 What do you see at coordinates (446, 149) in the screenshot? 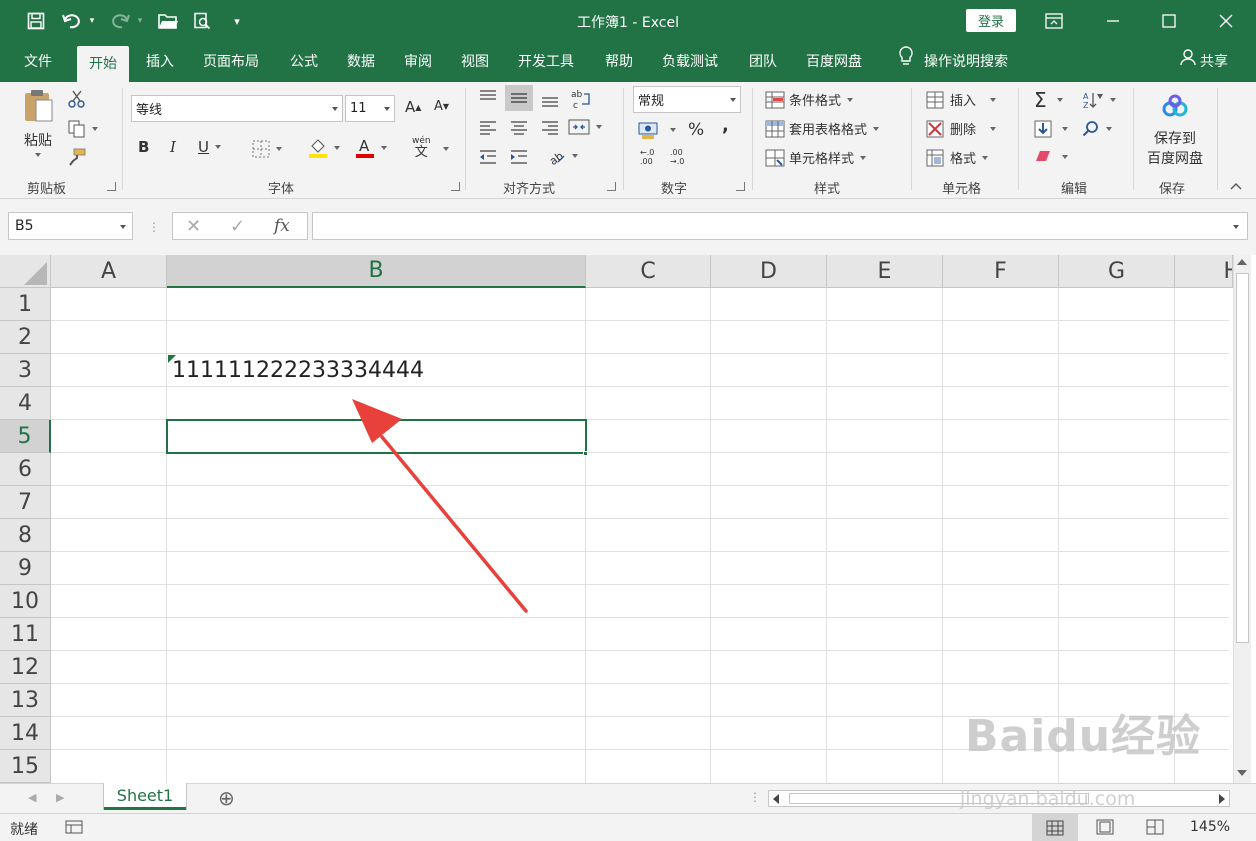
I see `phonetic-dropdown-icon` at bounding box center [446, 149].